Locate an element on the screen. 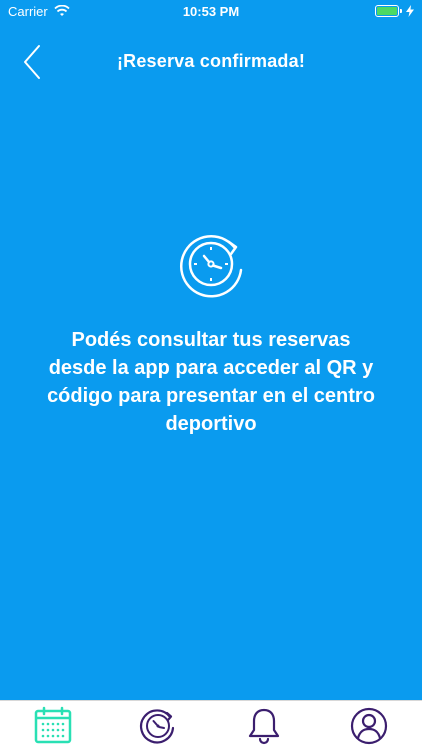  bell-icon is located at coordinates (263, 726).